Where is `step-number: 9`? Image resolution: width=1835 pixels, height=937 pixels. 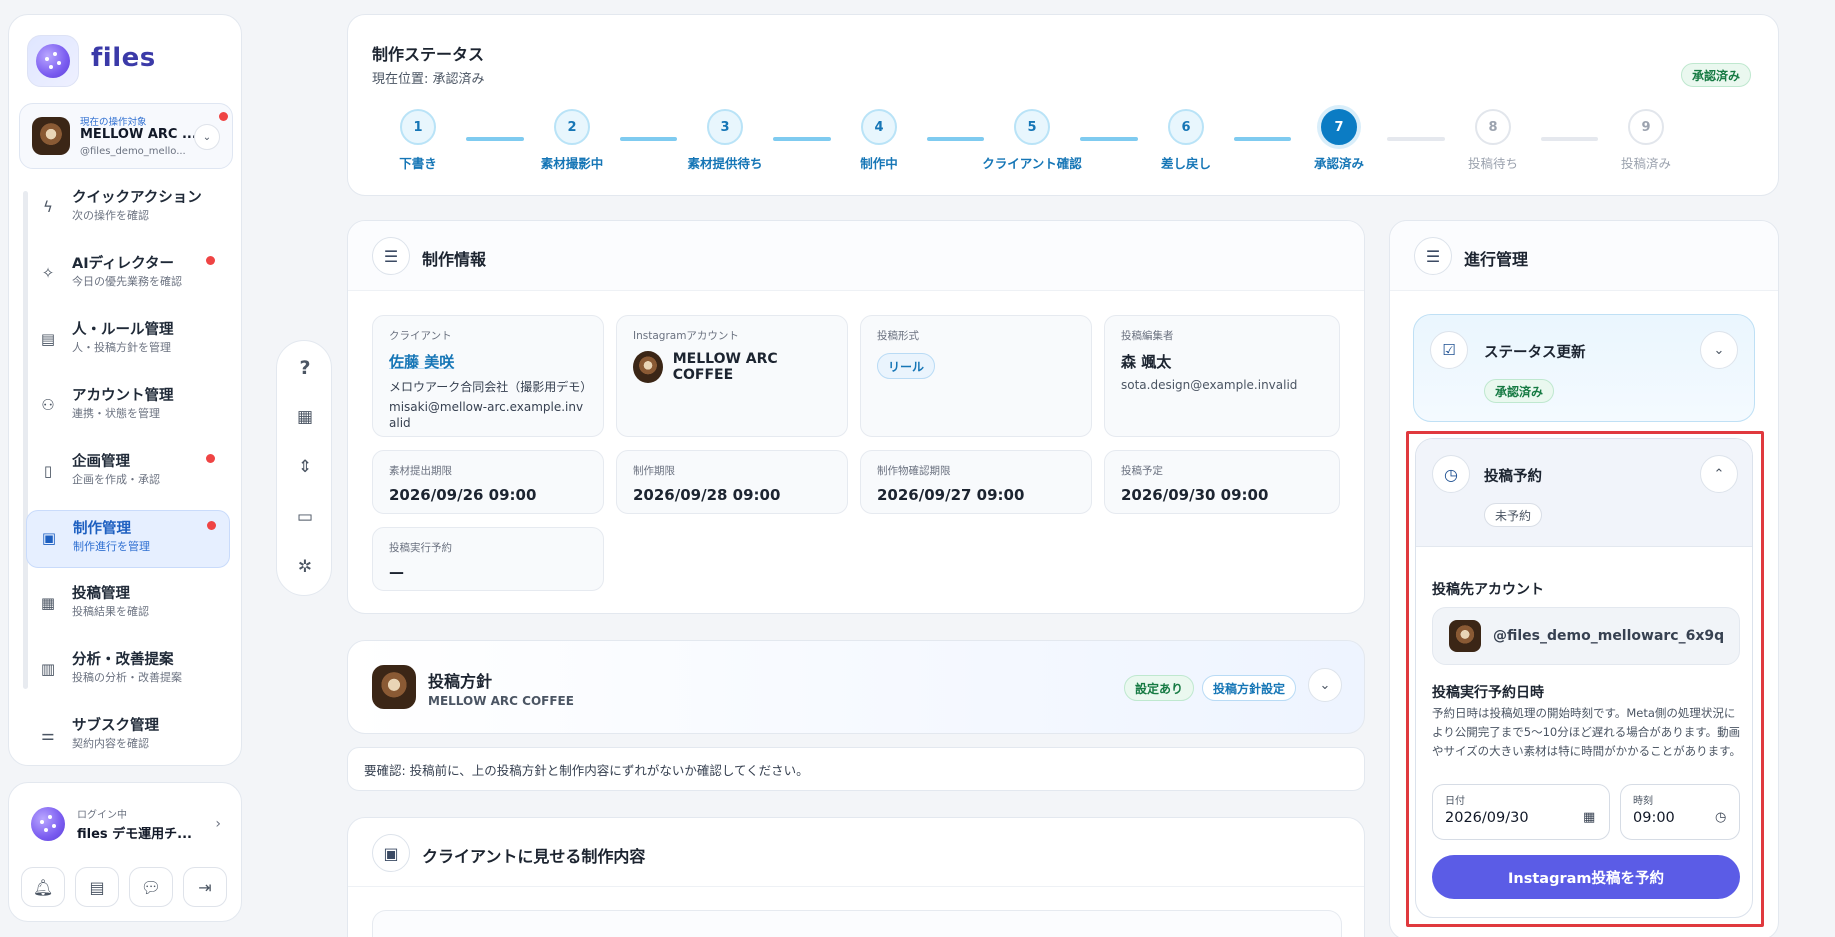 step-number: 9 is located at coordinates (1646, 127).